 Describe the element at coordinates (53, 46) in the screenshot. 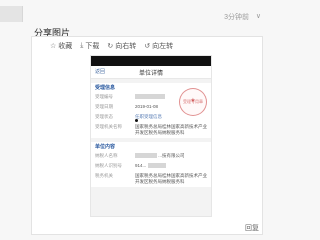

I see `star-icon: ☆` at that location.